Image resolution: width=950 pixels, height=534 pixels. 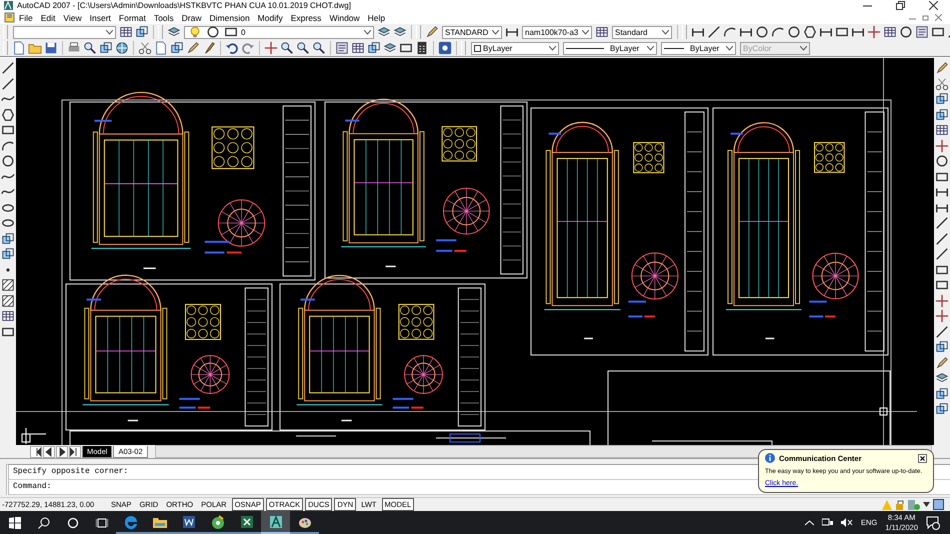 What do you see at coordinates (26, 17) in the screenshot?
I see `menu-item: File` at bounding box center [26, 17].